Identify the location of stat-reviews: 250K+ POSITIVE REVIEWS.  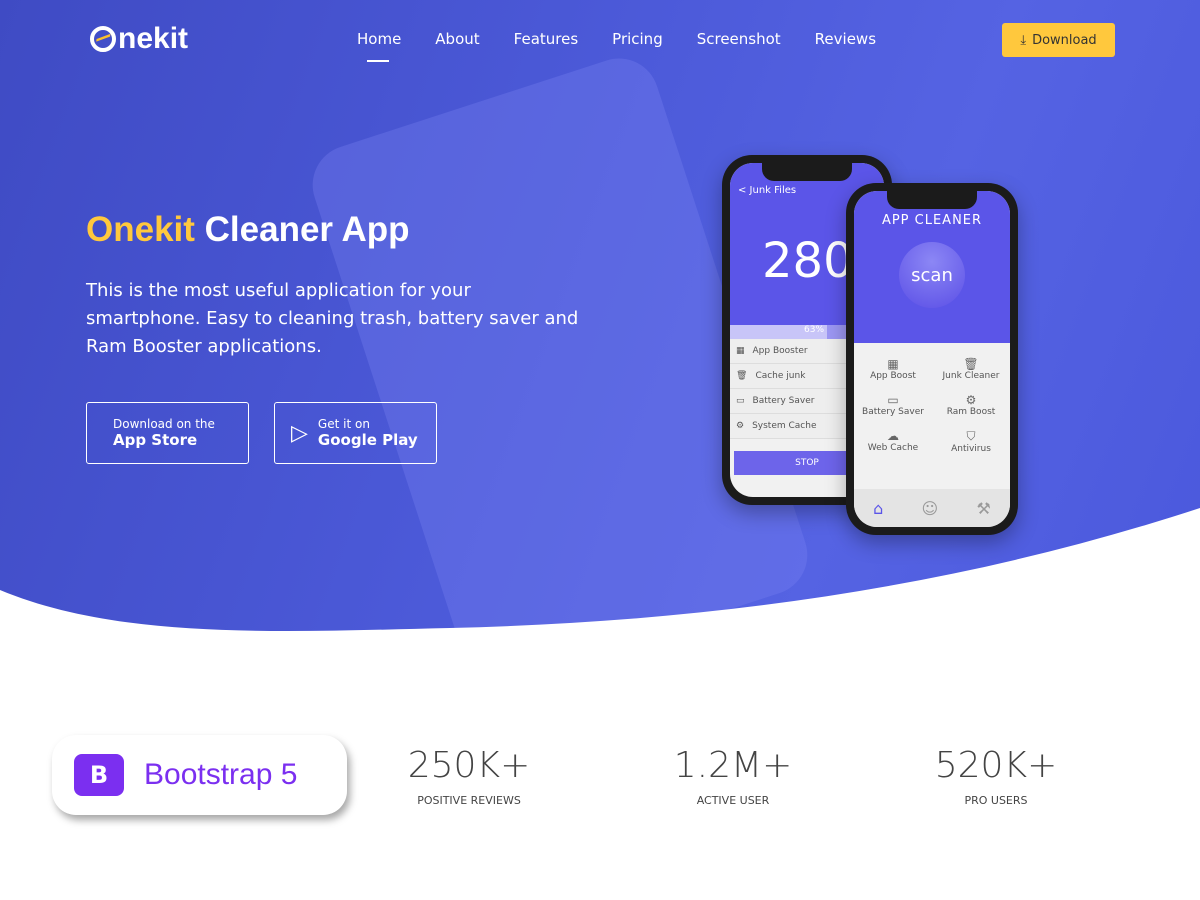
(469, 776).